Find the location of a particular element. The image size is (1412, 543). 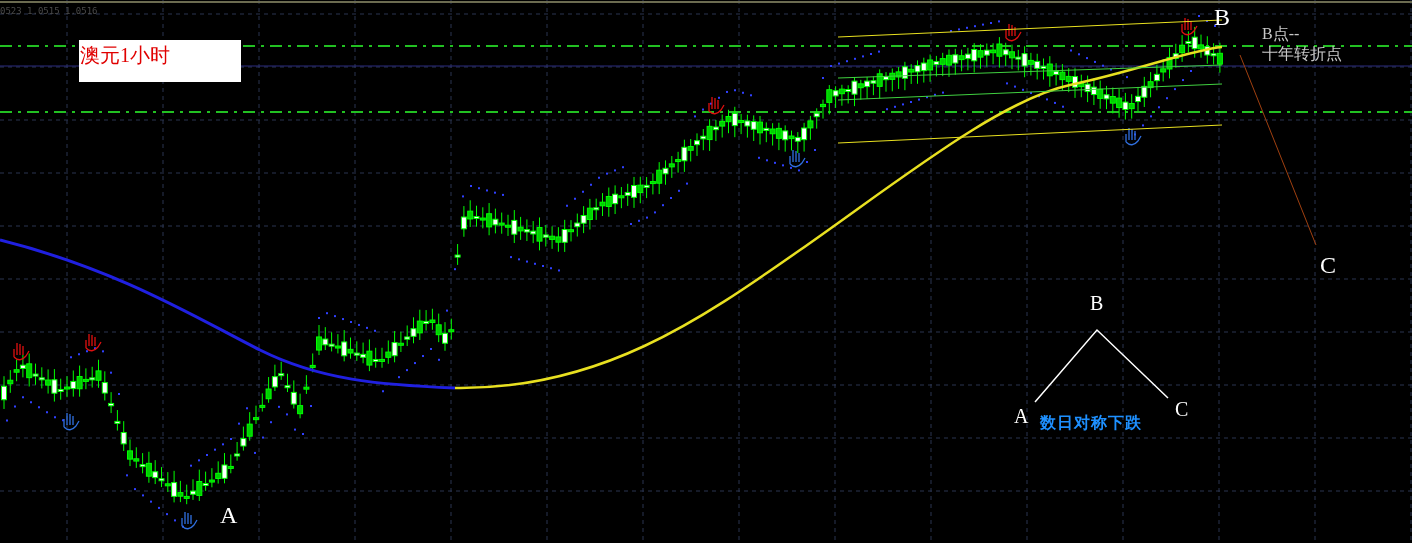

diagram-caption: 数日对称下跌 is located at coordinates (1091, 423).